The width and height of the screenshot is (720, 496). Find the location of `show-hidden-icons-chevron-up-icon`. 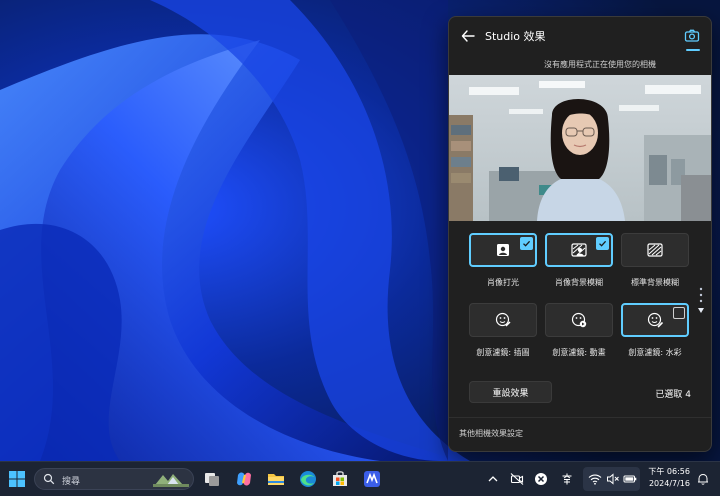

show-hidden-icons-chevron-up-icon is located at coordinates (493, 479).